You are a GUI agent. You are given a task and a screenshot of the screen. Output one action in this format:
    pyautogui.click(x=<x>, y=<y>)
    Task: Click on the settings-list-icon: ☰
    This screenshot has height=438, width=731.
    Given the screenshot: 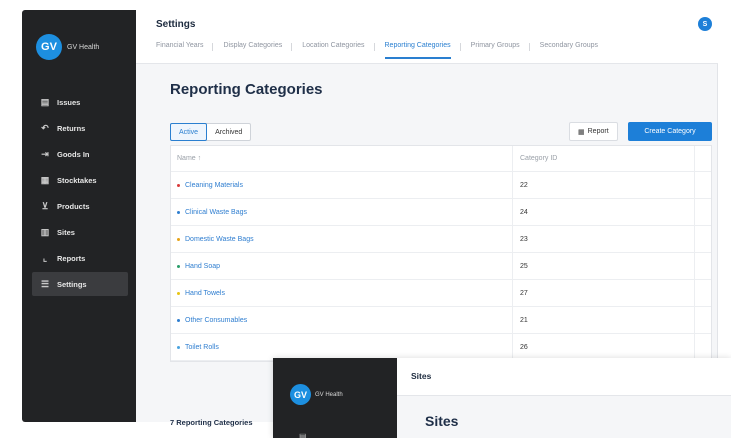 What is the action you would take?
    pyautogui.click(x=45, y=283)
    